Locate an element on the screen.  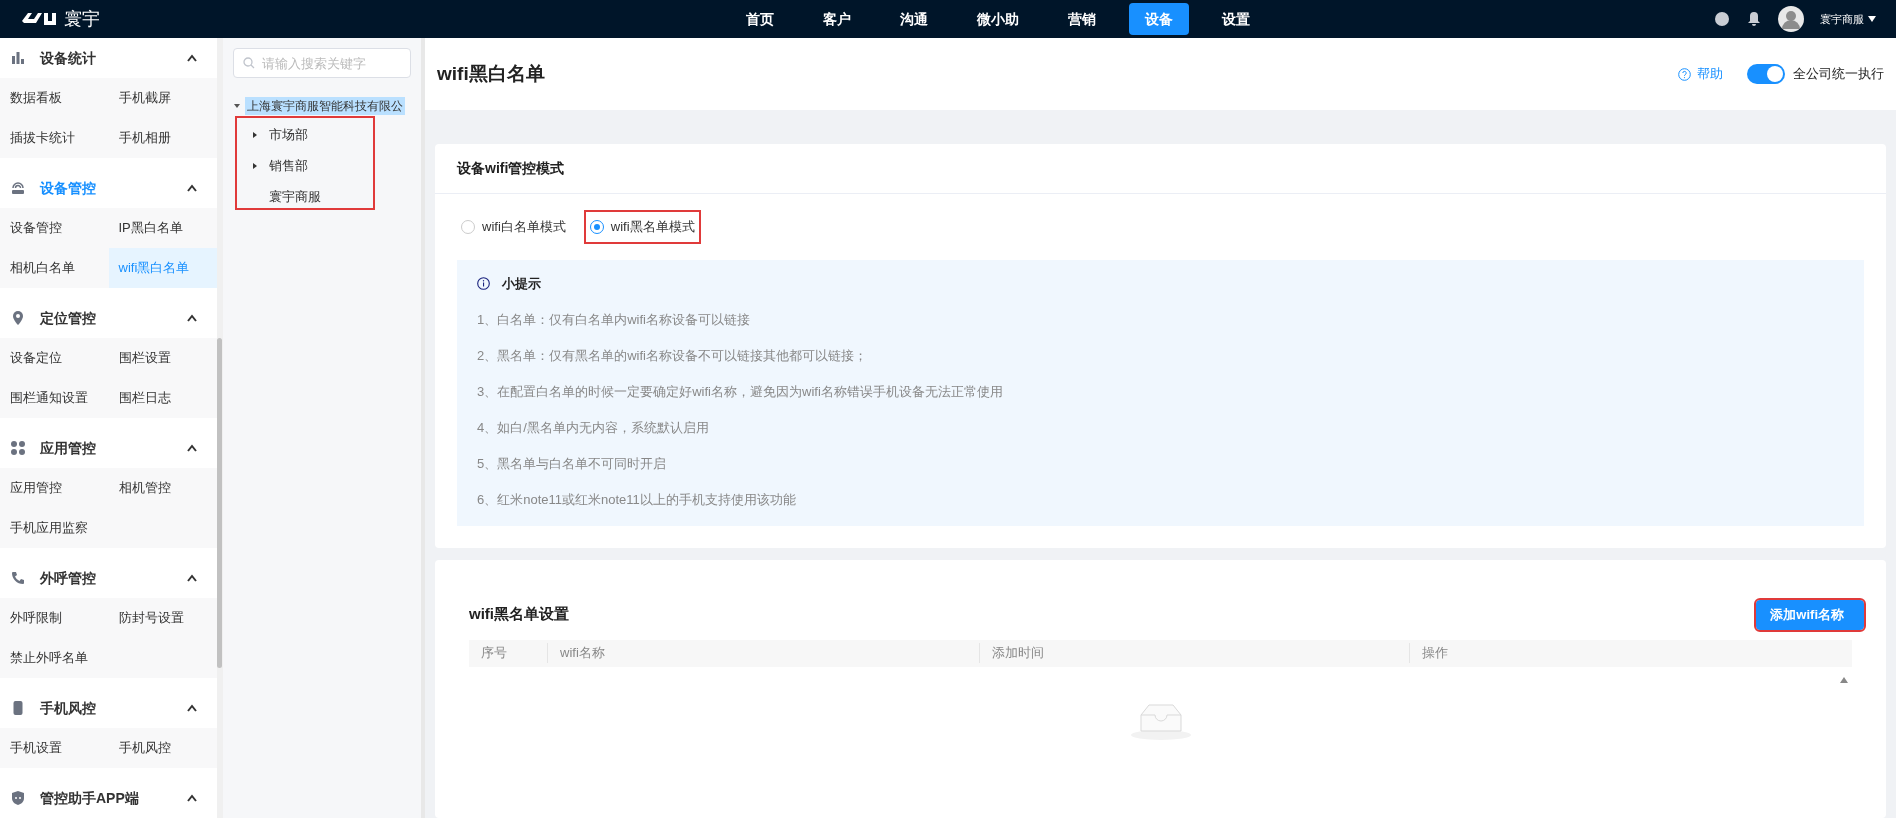
sidebar-section-header: 应用管控 is located at coordinates (108, 448).